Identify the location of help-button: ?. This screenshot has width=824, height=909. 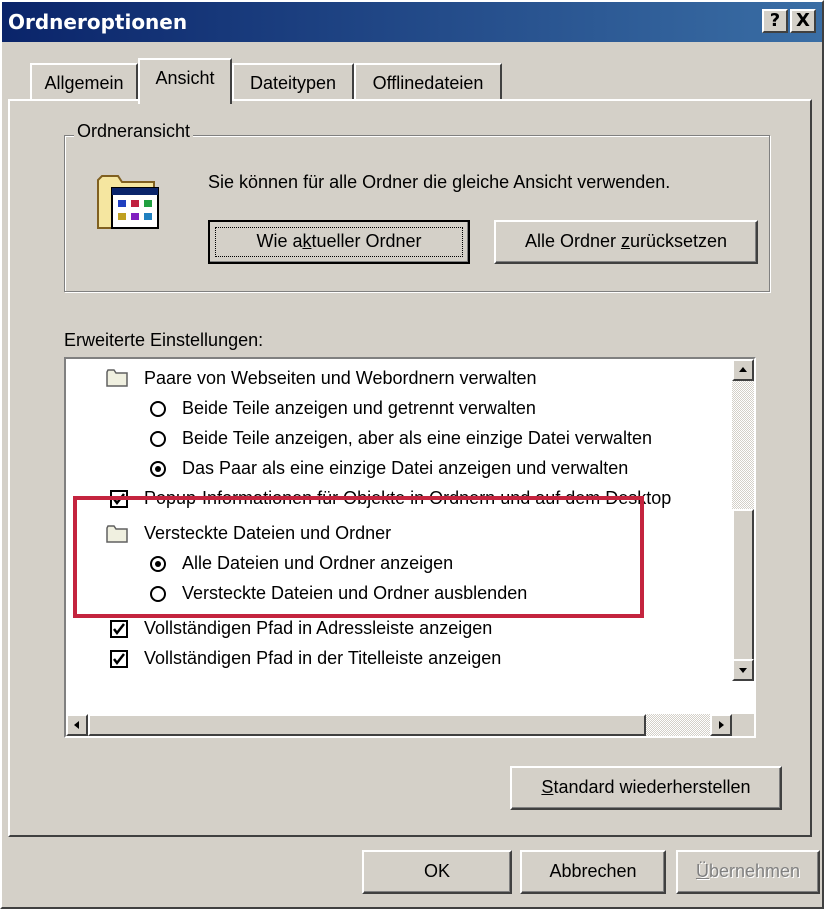
(775, 21).